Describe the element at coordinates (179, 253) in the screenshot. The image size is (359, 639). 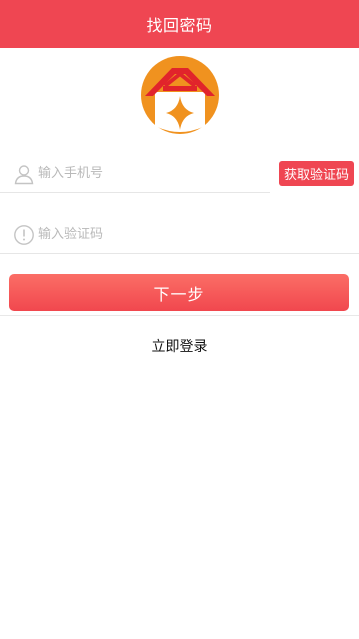
I see `code-divider` at that location.